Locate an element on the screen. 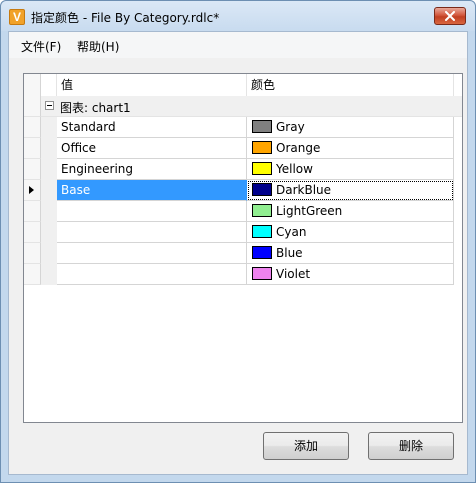  expander-column-header is located at coordinates (49, 85).